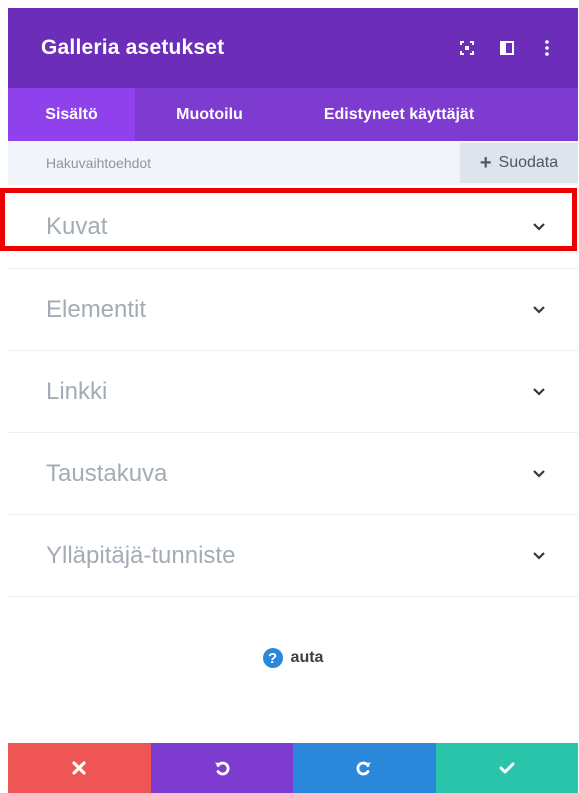 This screenshot has width=579, height=793. What do you see at coordinates (141, 555) in the screenshot?
I see `section-label: Ylläpitäjä-tunniste` at bounding box center [141, 555].